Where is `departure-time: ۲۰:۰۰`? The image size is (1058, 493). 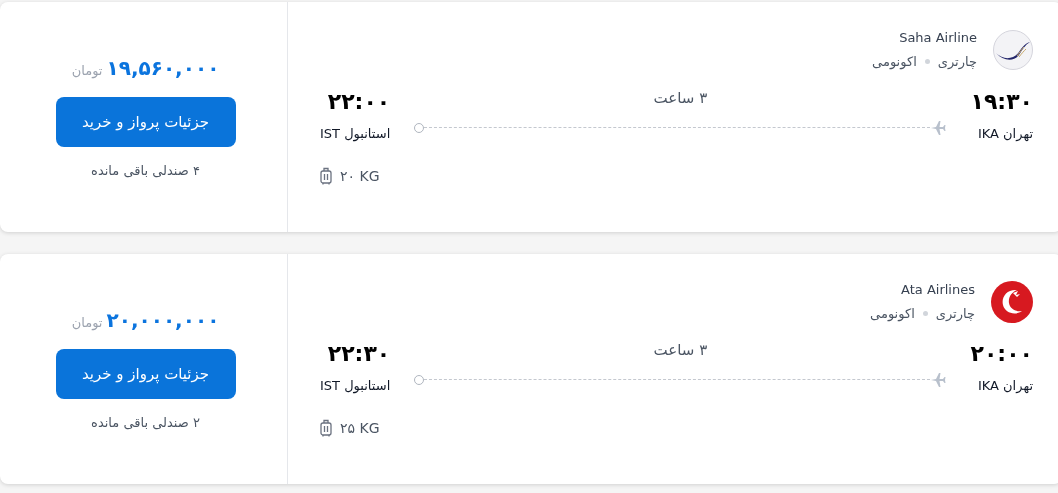
departure-time: ۲۰:۰۰ is located at coordinates (1001, 354).